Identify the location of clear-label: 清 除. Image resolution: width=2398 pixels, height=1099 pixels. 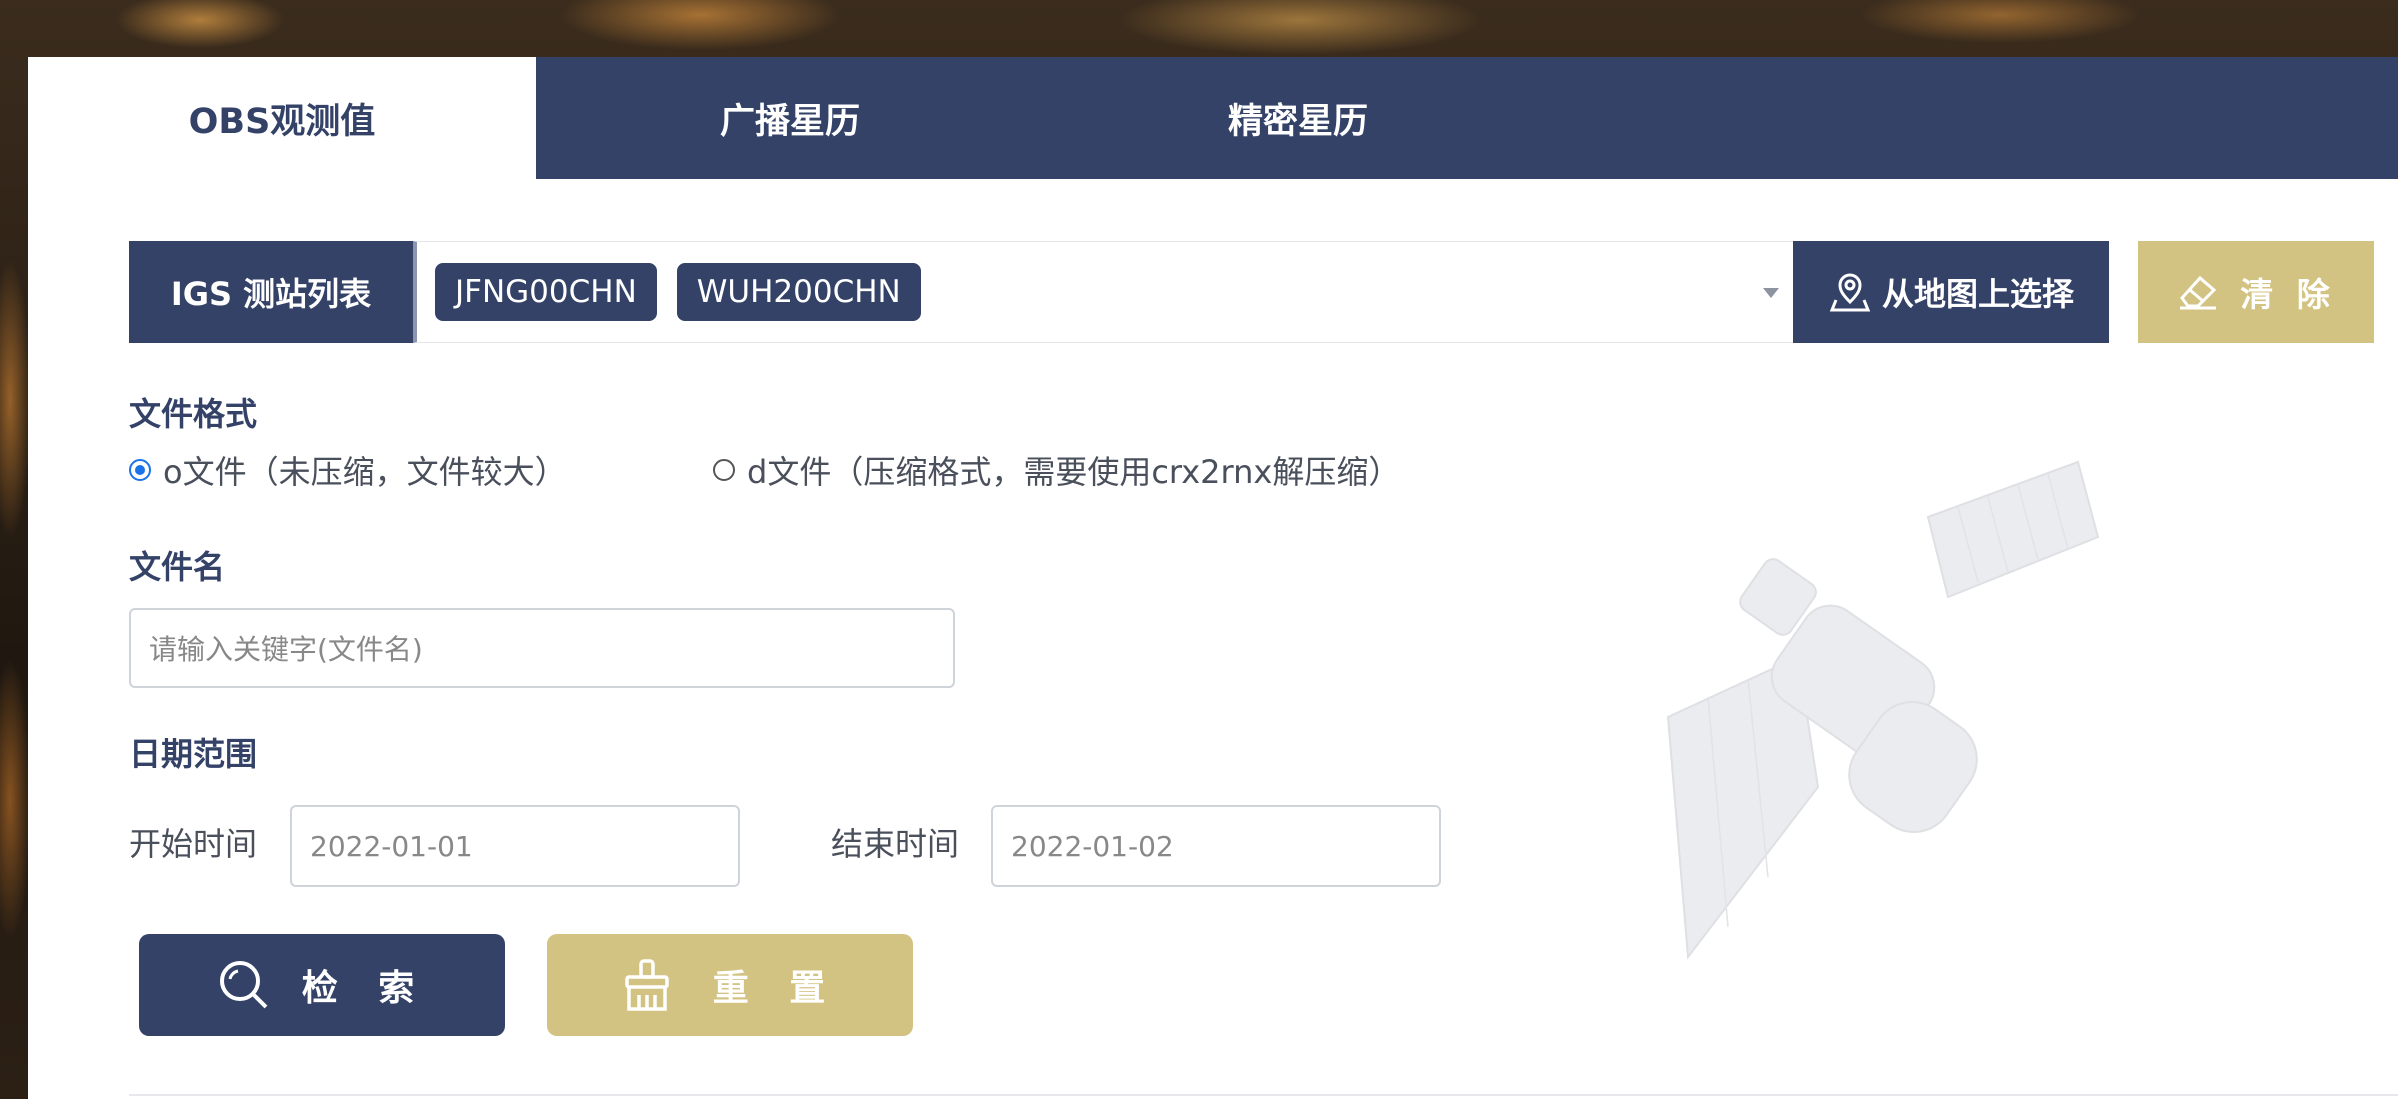
(2288, 294).